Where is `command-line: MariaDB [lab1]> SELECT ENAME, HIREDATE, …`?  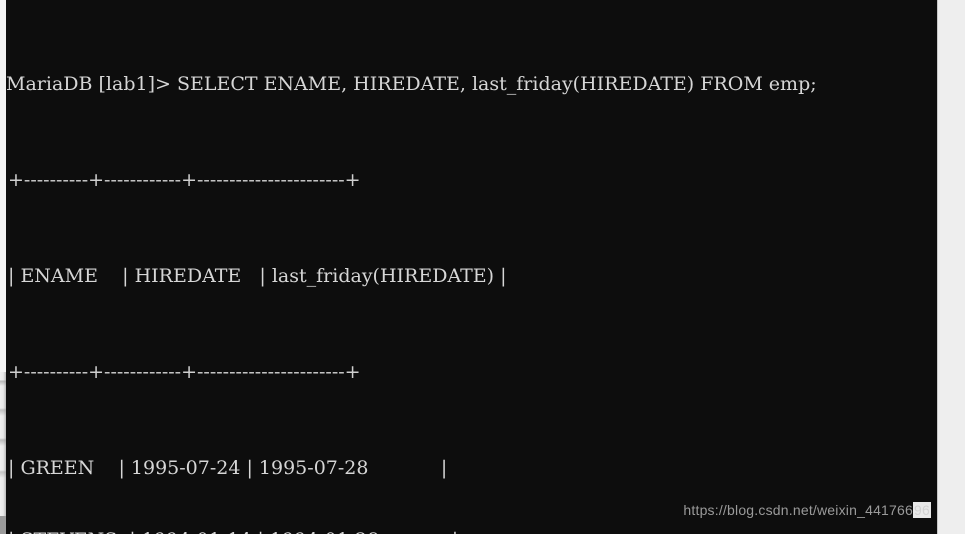 command-line: MariaDB [lab1]> SELECT ENAME, HIREDATE, … is located at coordinates (411, 84).